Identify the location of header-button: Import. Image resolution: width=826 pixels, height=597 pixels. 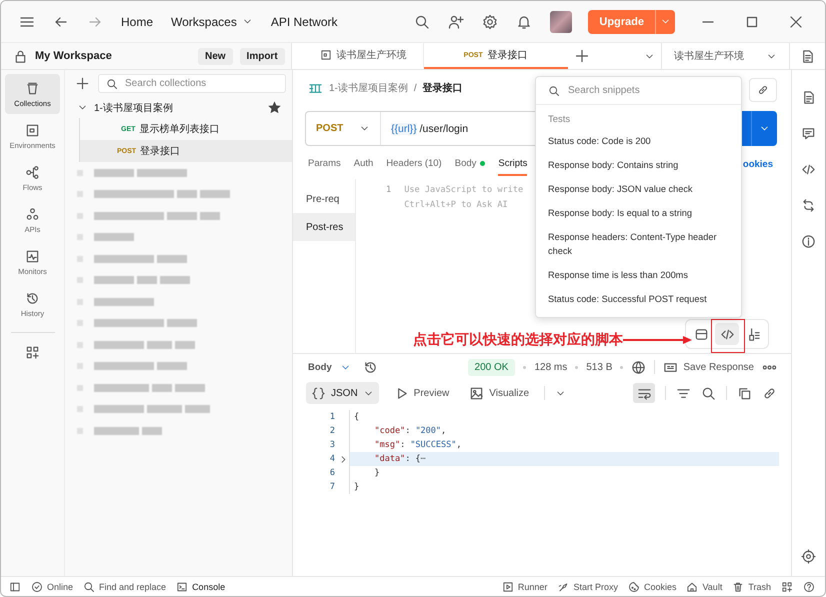
(262, 56).